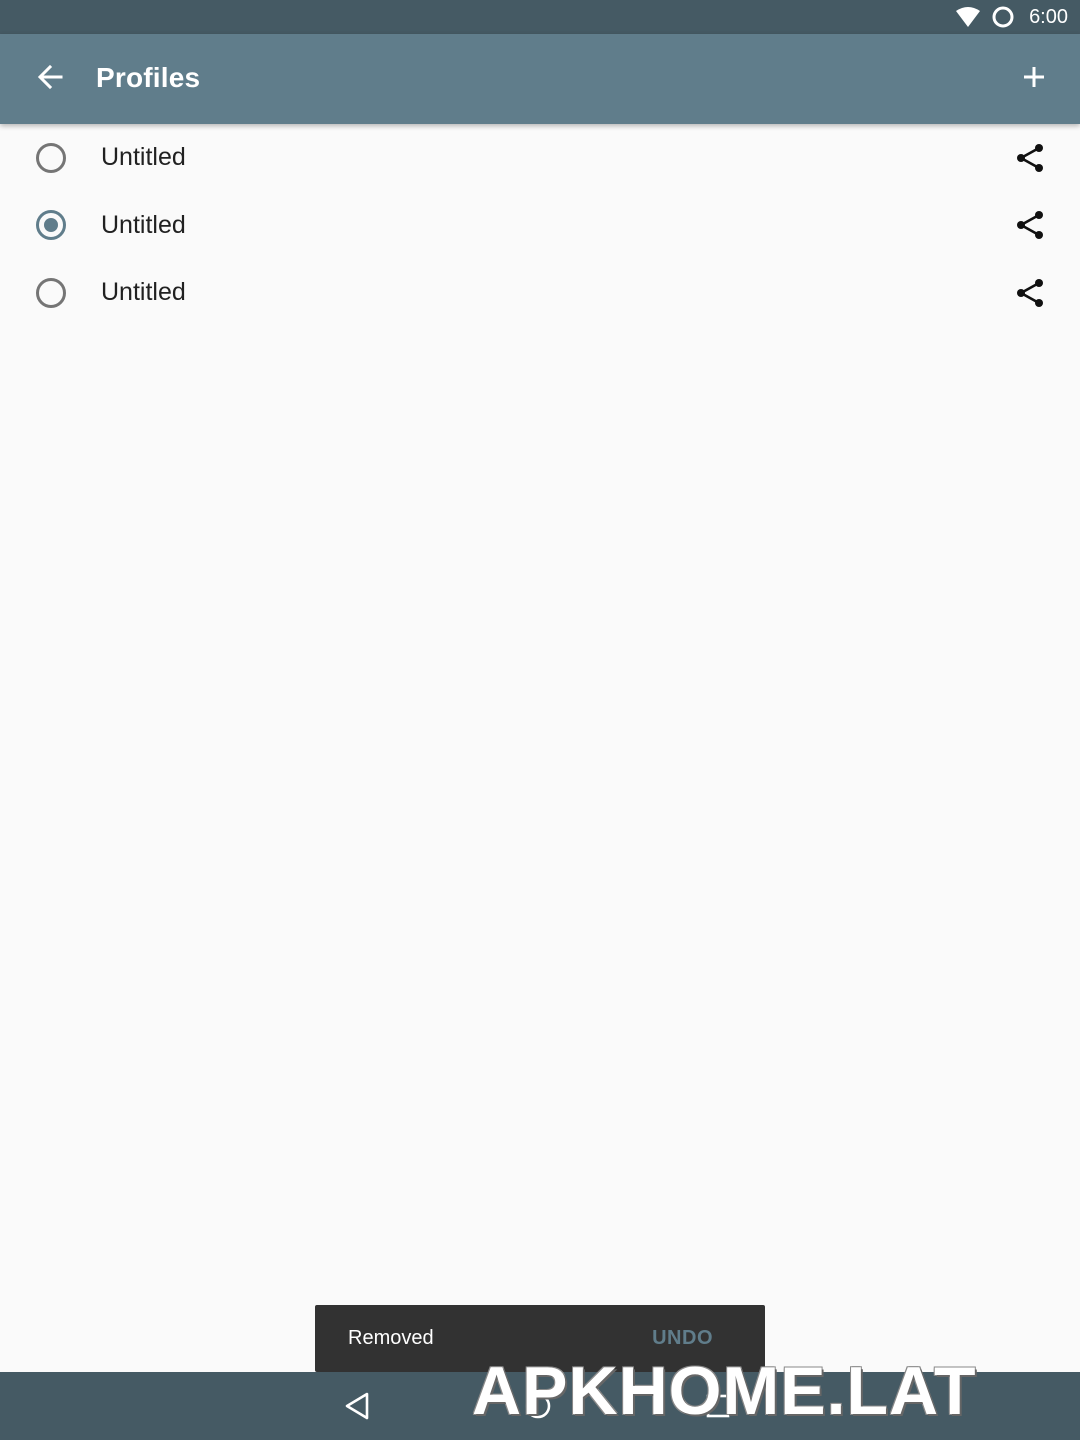  What do you see at coordinates (1003, 17) in the screenshot?
I see `circle-status-icon` at bounding box center [1003, 17].